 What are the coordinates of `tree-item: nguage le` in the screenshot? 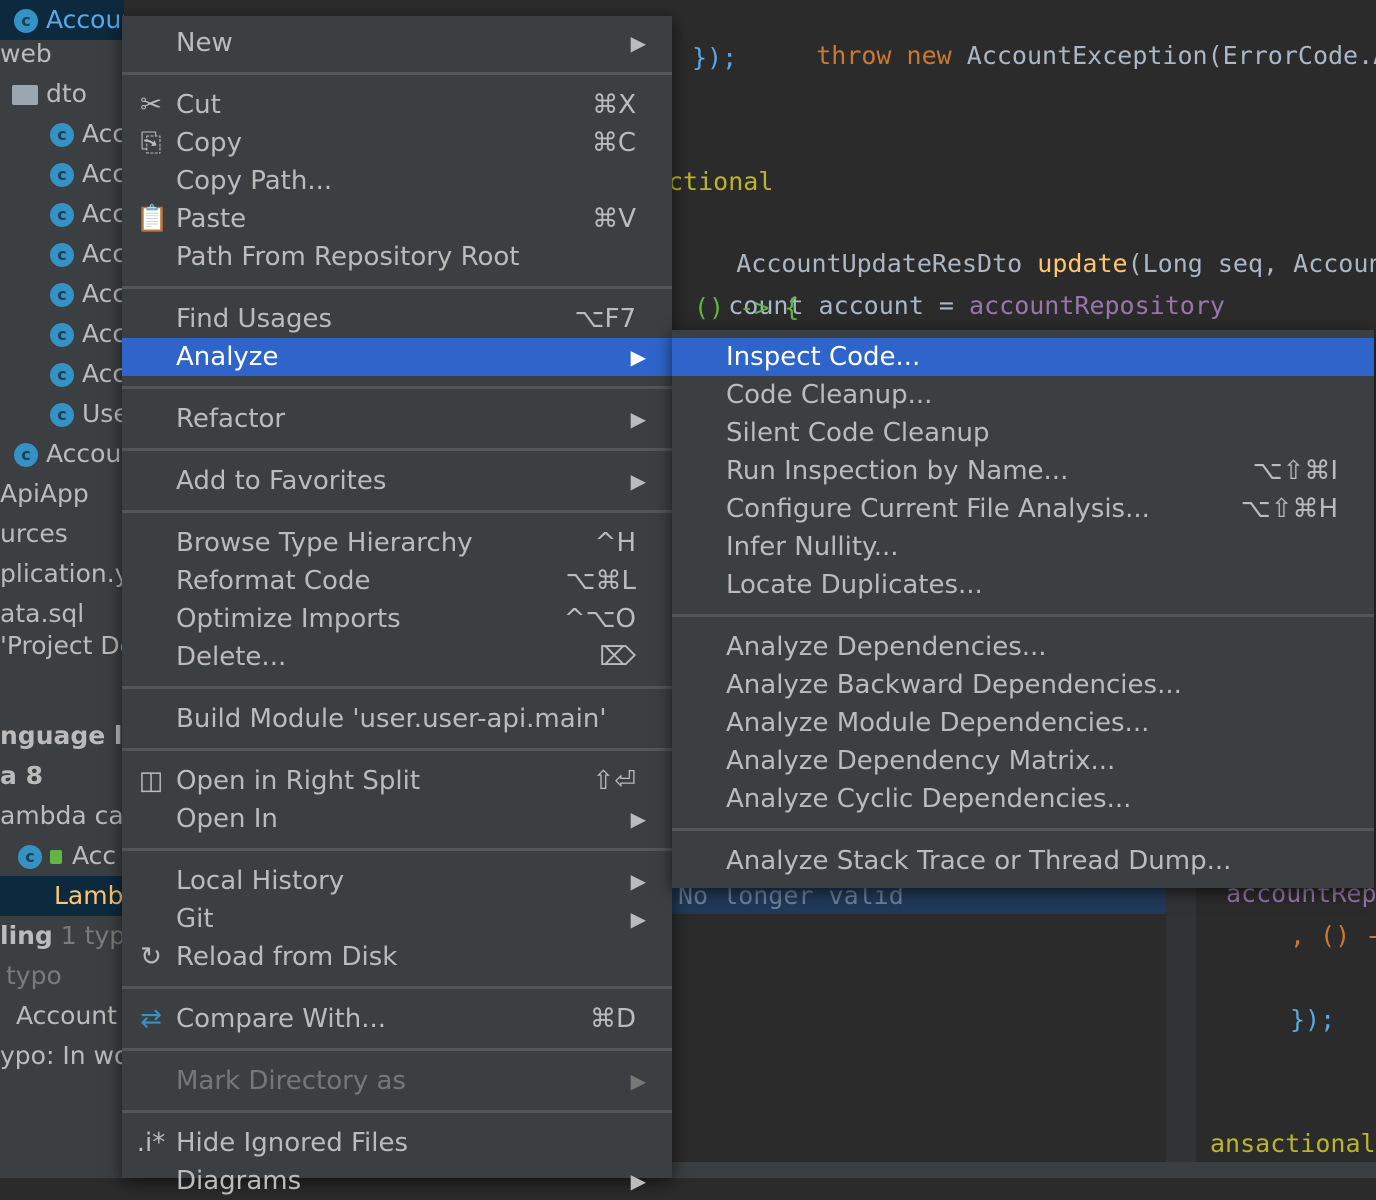 It's located at (62, 736).